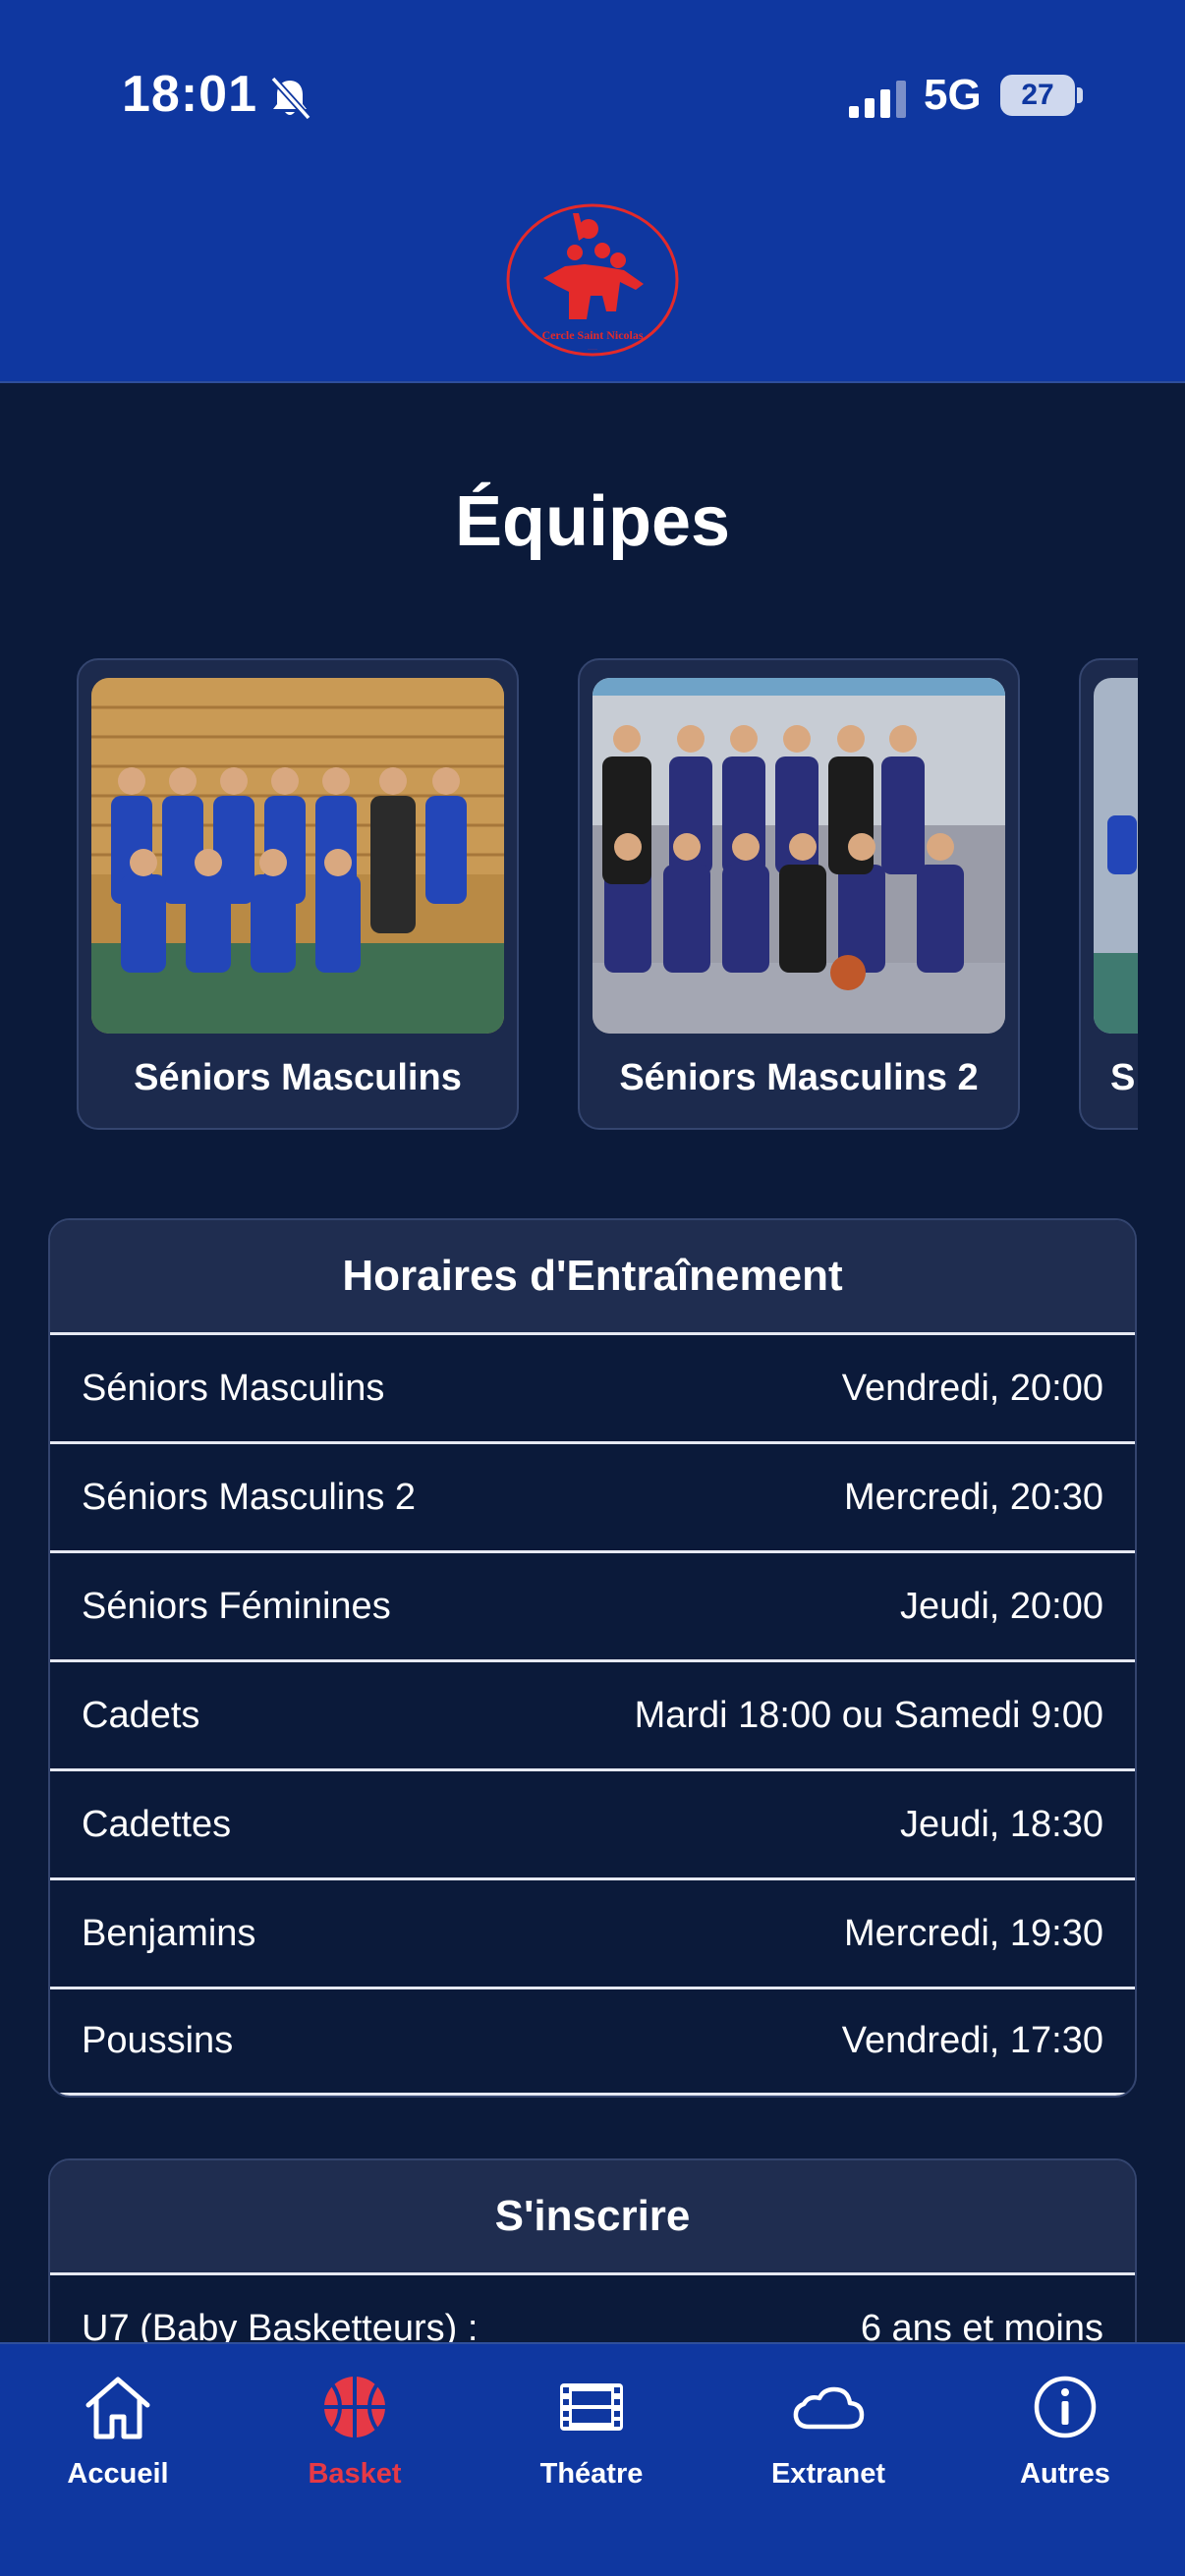 The height and width of the screenshot is (2576, 1185). I want to click on team-label: Séniors Masculins, so click(234, 1388).